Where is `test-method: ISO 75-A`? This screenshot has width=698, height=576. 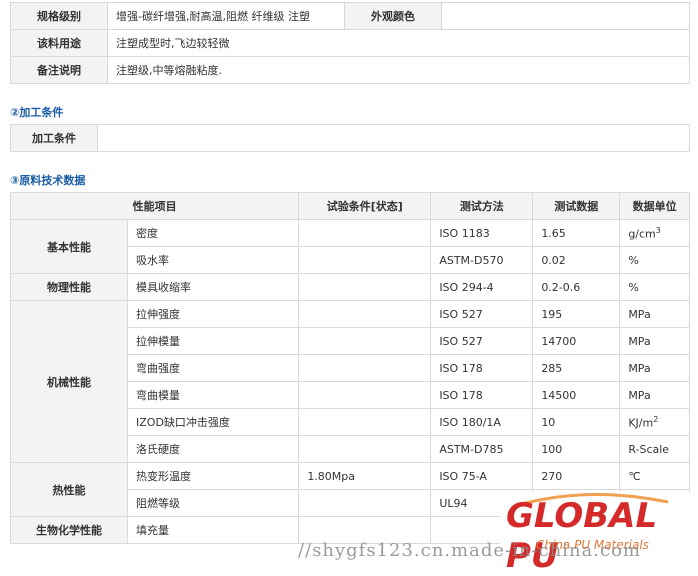
test-method: ISO 75-A is located at coordinates (482, 476).